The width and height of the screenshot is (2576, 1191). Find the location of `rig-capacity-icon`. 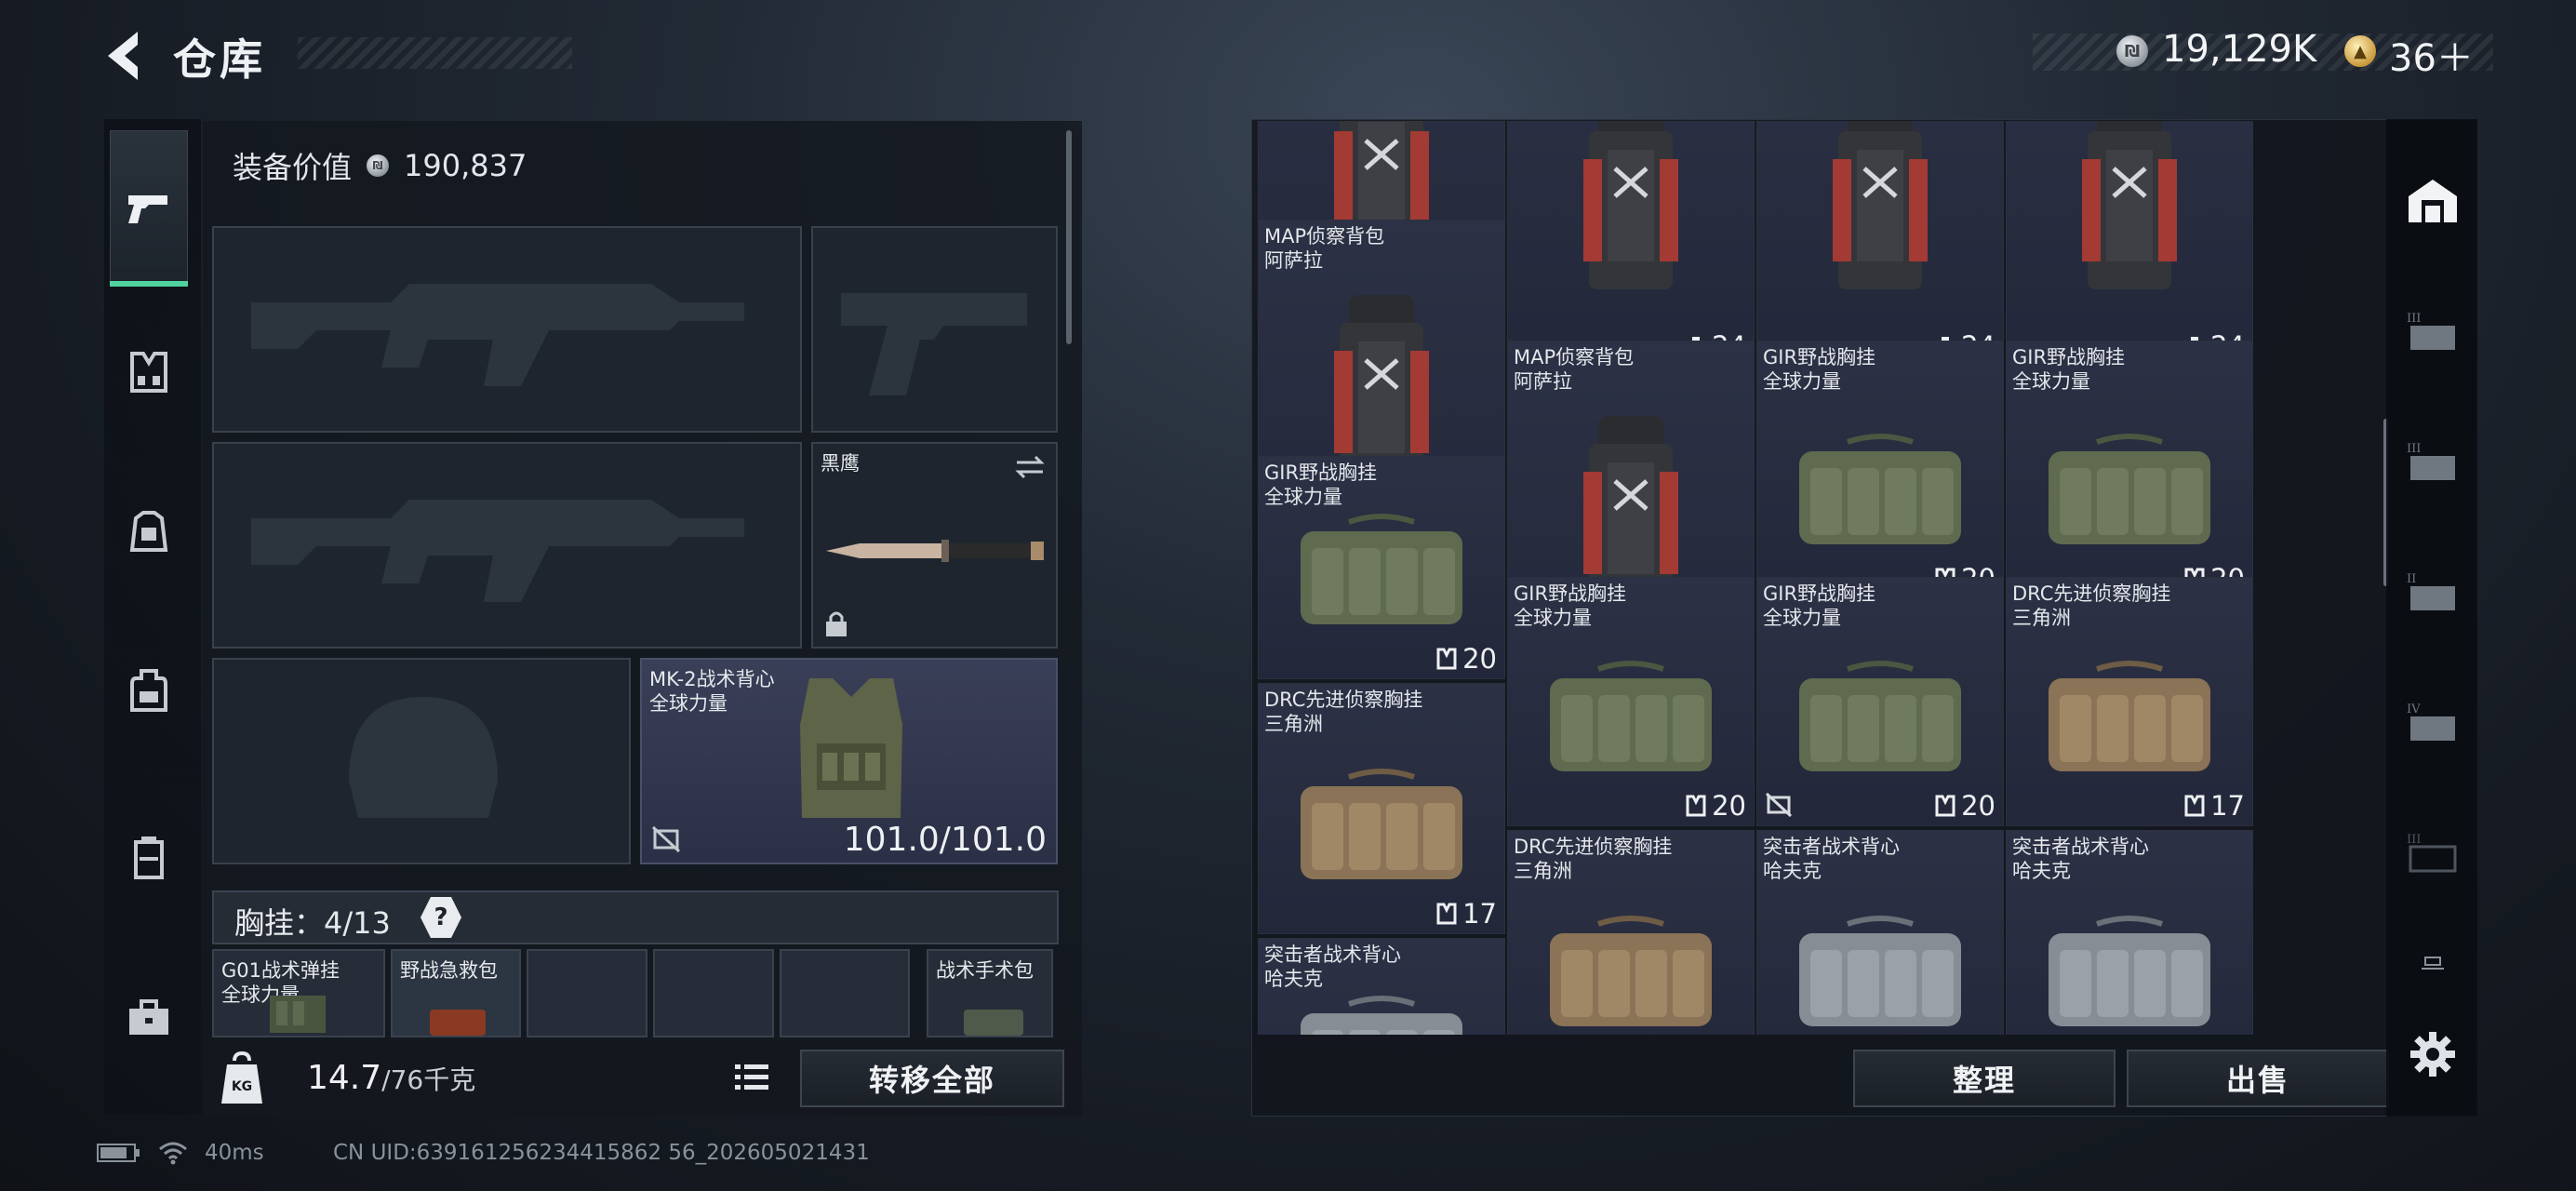

rig-capacity-icon is located at coordinates (2194, 806).